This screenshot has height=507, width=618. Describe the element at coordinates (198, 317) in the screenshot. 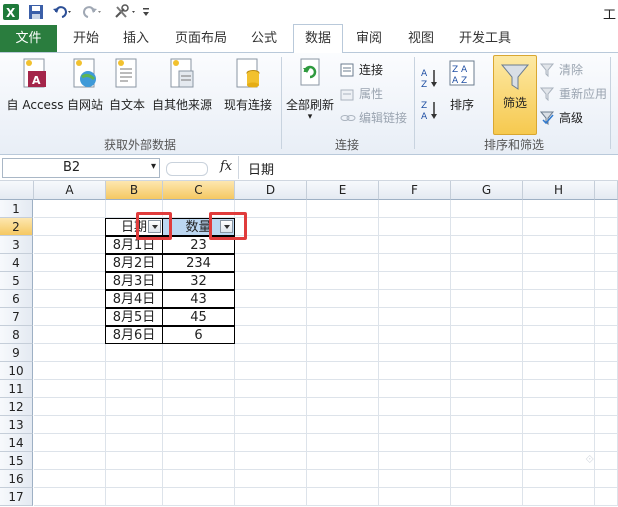

I see `table-cell-quantity: 45` at that location.